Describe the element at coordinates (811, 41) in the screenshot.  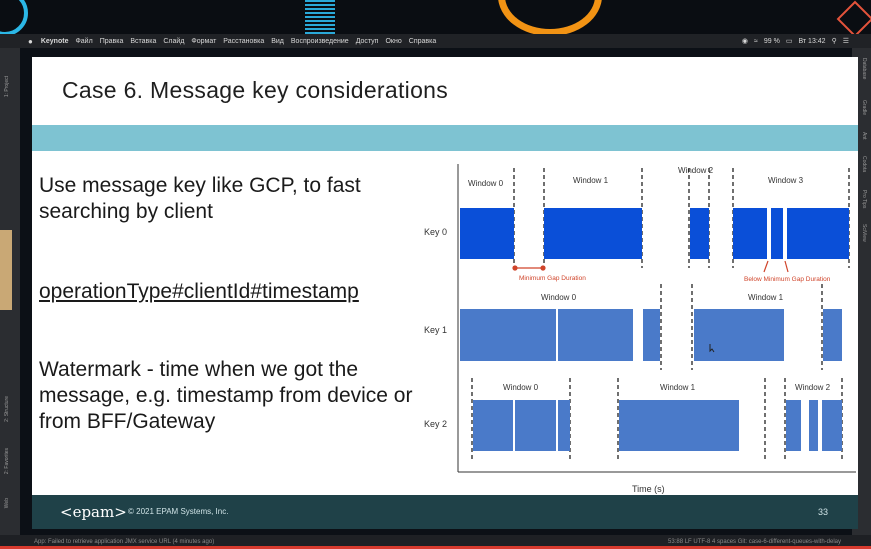
I see `clock: Вт 13:42` at that location.